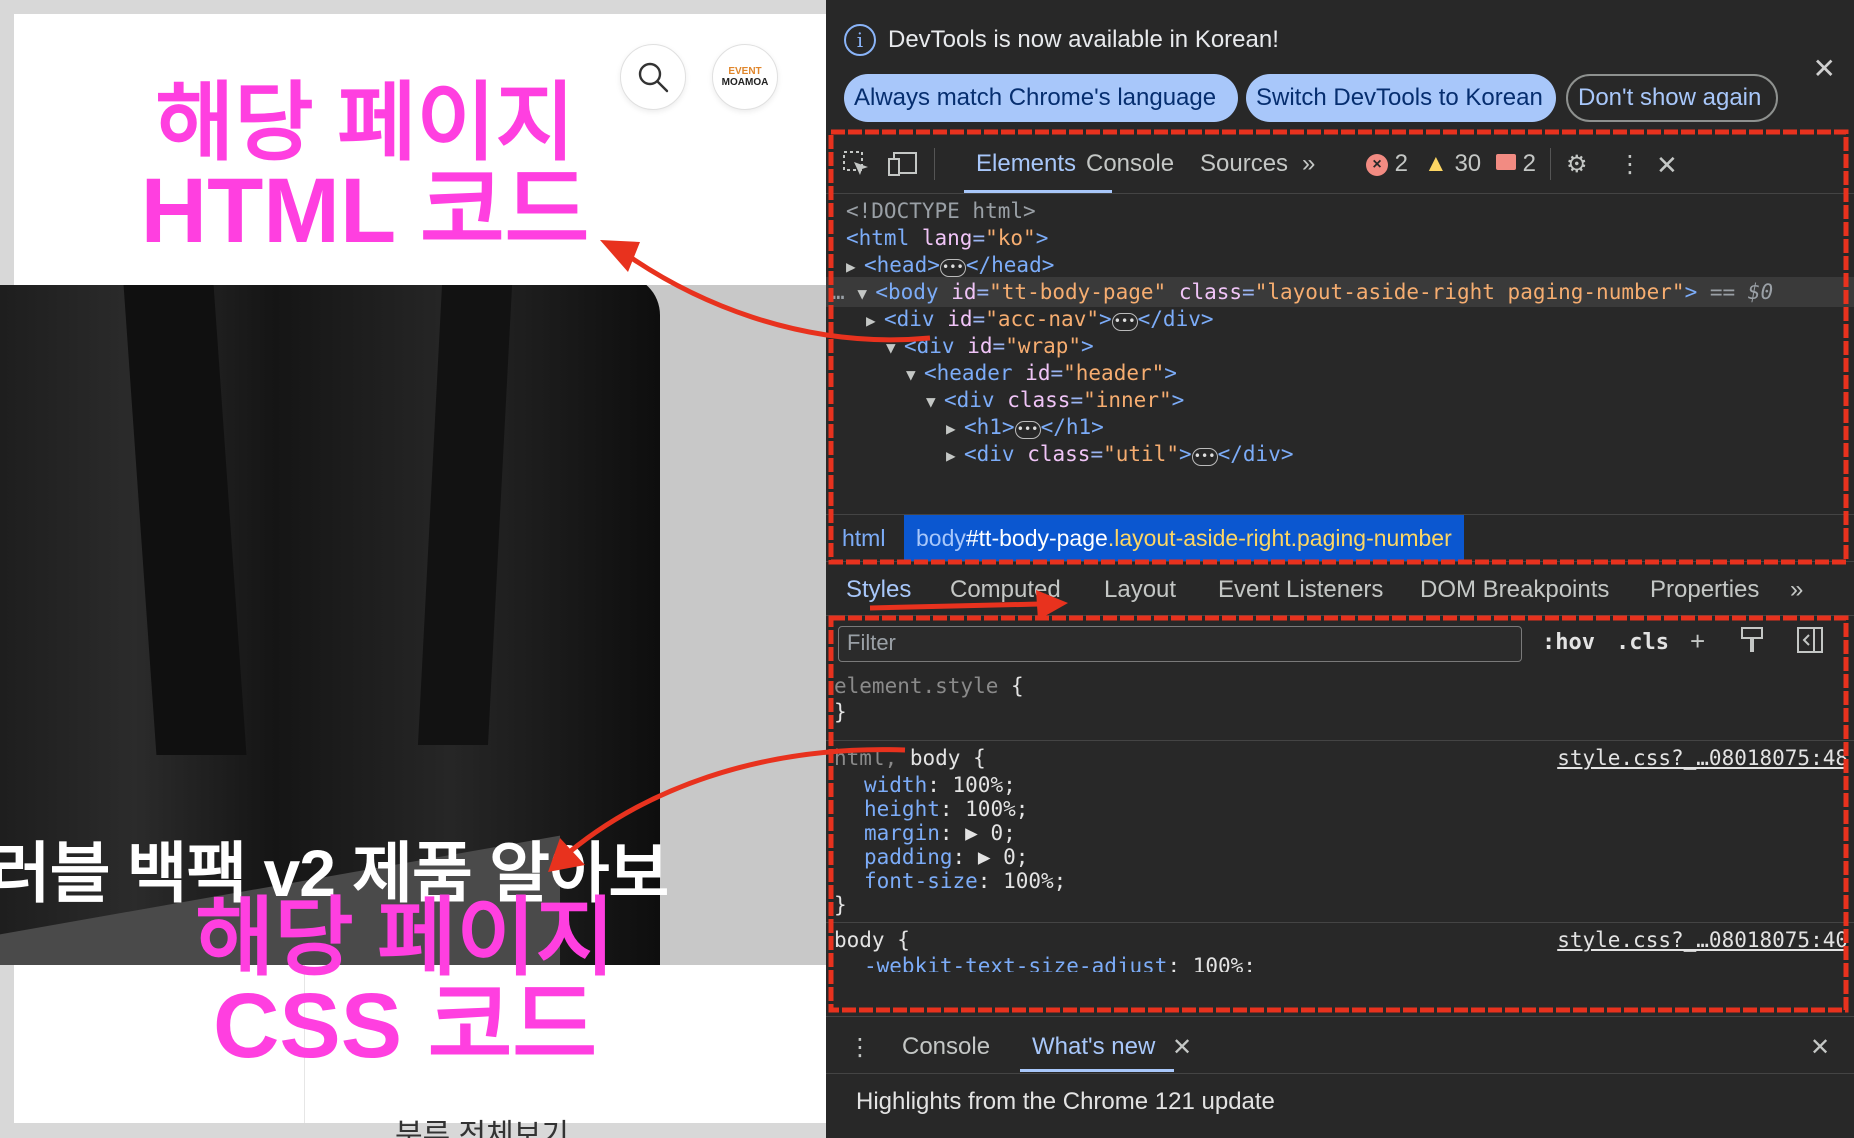 The height and width of the screenshot is (1138, 1854). I want to click on drawer-menu-icon: ⋮, so click(860, 1047).